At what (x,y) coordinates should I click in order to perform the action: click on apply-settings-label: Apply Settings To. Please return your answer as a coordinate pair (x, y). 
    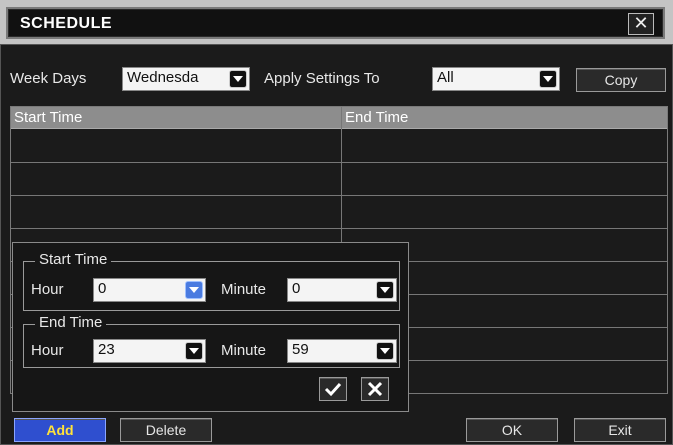
    Looking at the image, I should click on (322, 78).